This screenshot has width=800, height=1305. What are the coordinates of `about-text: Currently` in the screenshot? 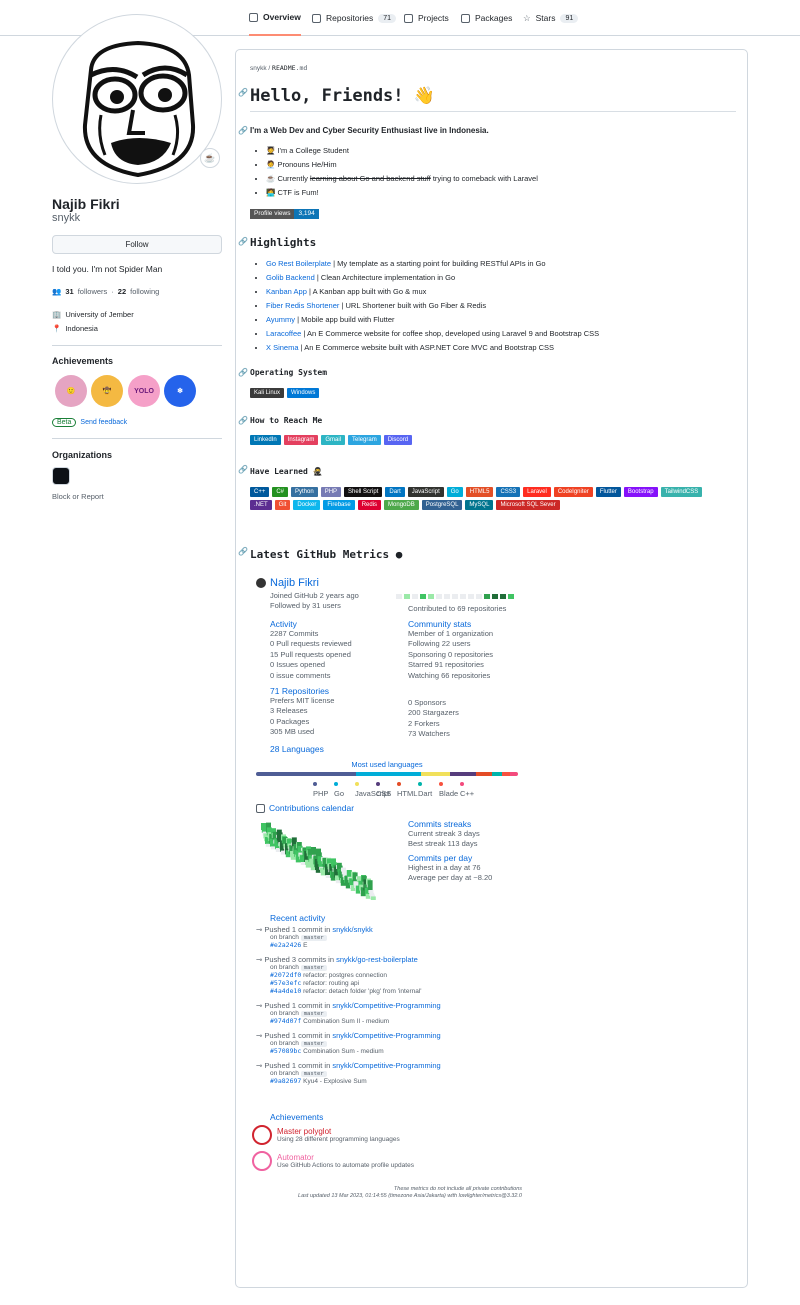 It's located at (293, 178).